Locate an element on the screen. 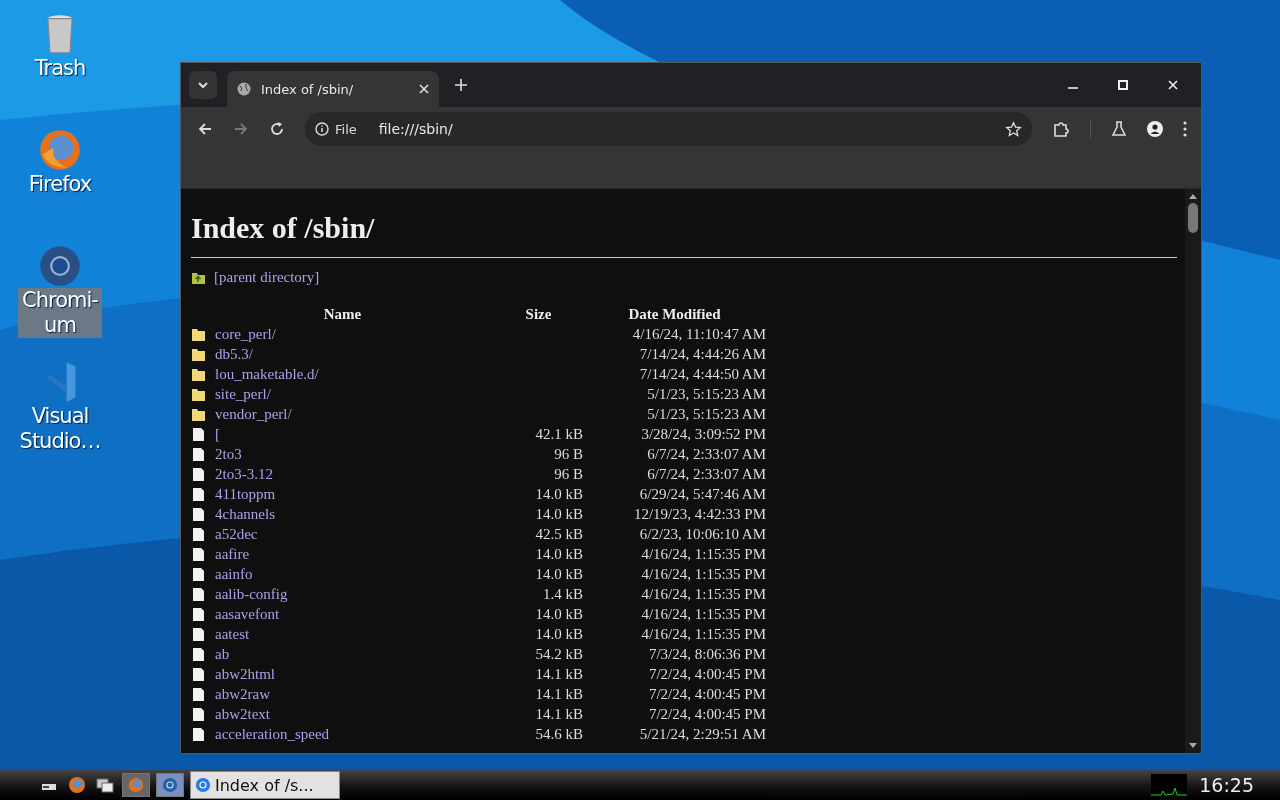 The width and height of the screenshot is (1280, 800). scroll-thumb is located at coordinates (1193, 218).